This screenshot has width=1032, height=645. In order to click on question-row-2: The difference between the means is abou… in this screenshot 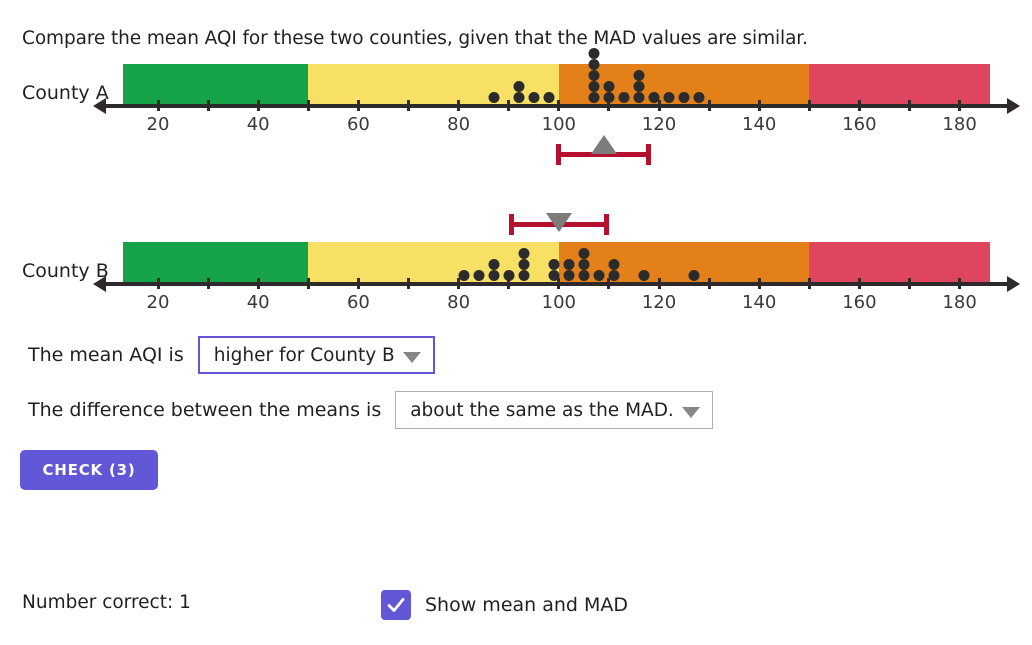, I will do `click(370, 410)`.